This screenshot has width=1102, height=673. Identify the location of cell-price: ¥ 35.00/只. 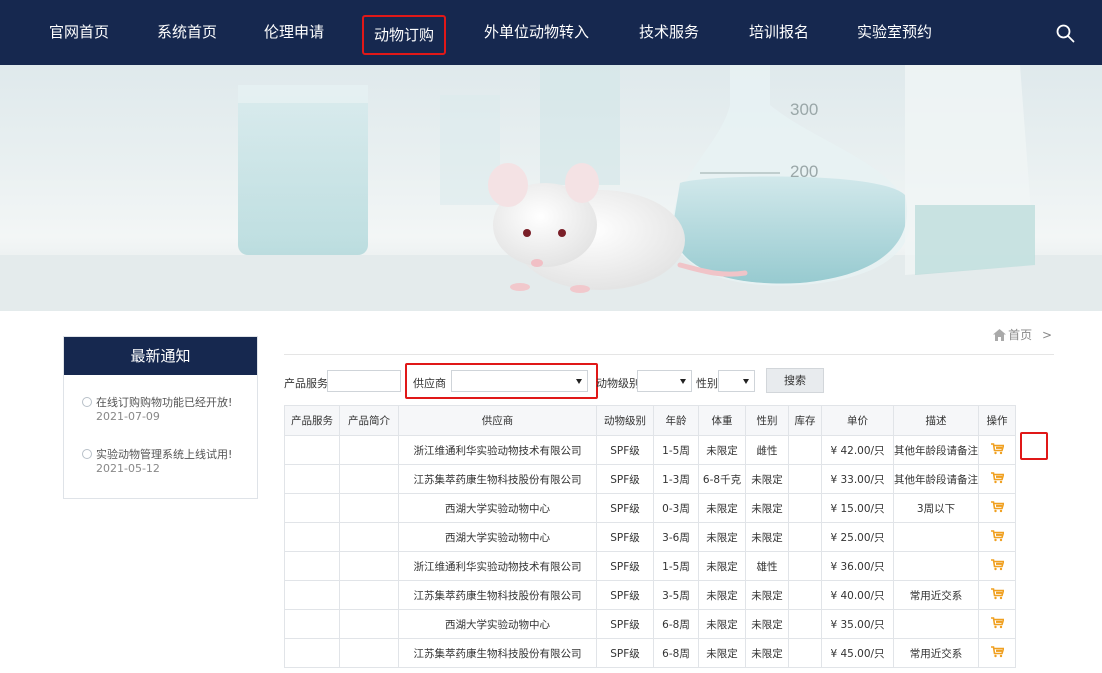
(857, 624).